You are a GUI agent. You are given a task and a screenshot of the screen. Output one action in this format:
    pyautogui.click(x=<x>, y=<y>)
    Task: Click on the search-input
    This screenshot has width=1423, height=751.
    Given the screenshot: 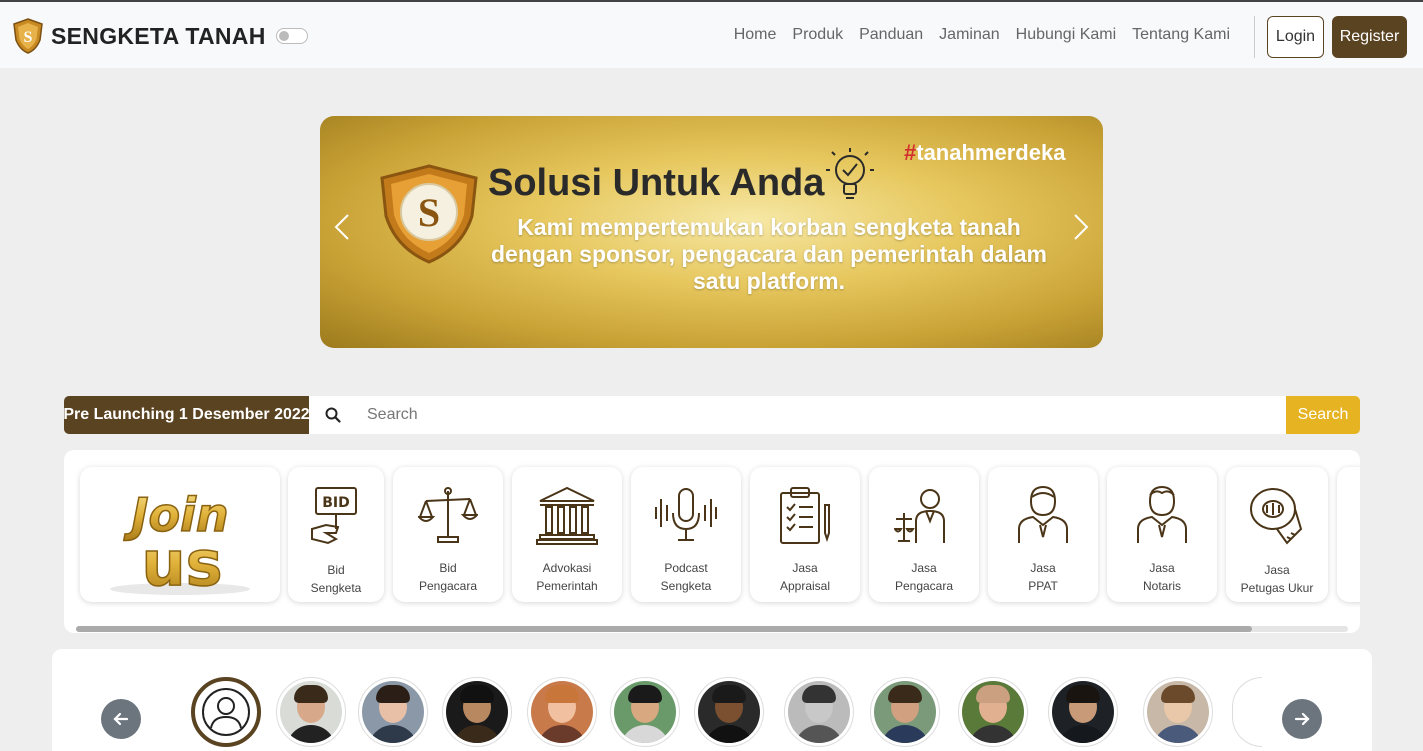 What is the action you would take?
    pyautogui.click(x=821, y=415)
    